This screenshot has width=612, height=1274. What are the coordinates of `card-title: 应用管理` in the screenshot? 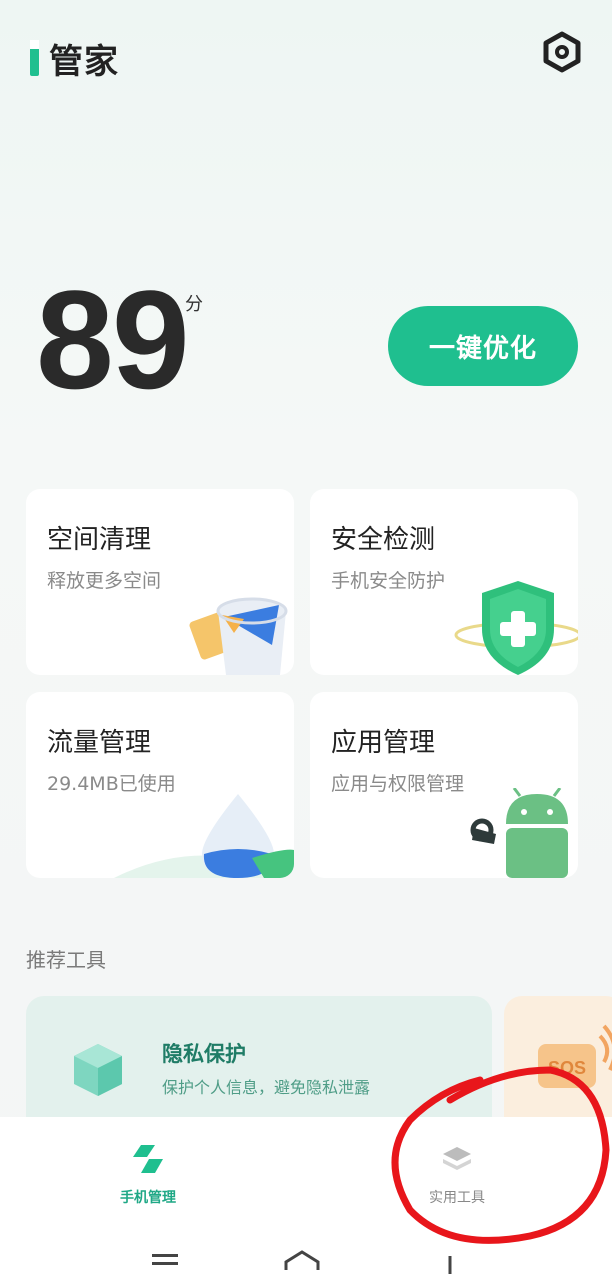 It's located at (383, 743).